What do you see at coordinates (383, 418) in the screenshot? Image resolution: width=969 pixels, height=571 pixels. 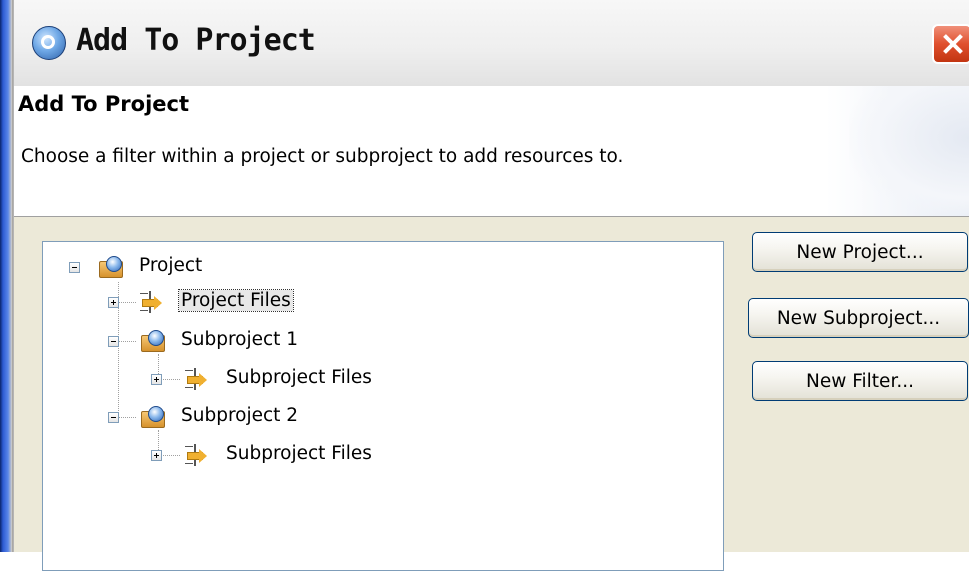 I see `tree-item-subproject-2: Subproject 2` at bounding box center [383, 418].